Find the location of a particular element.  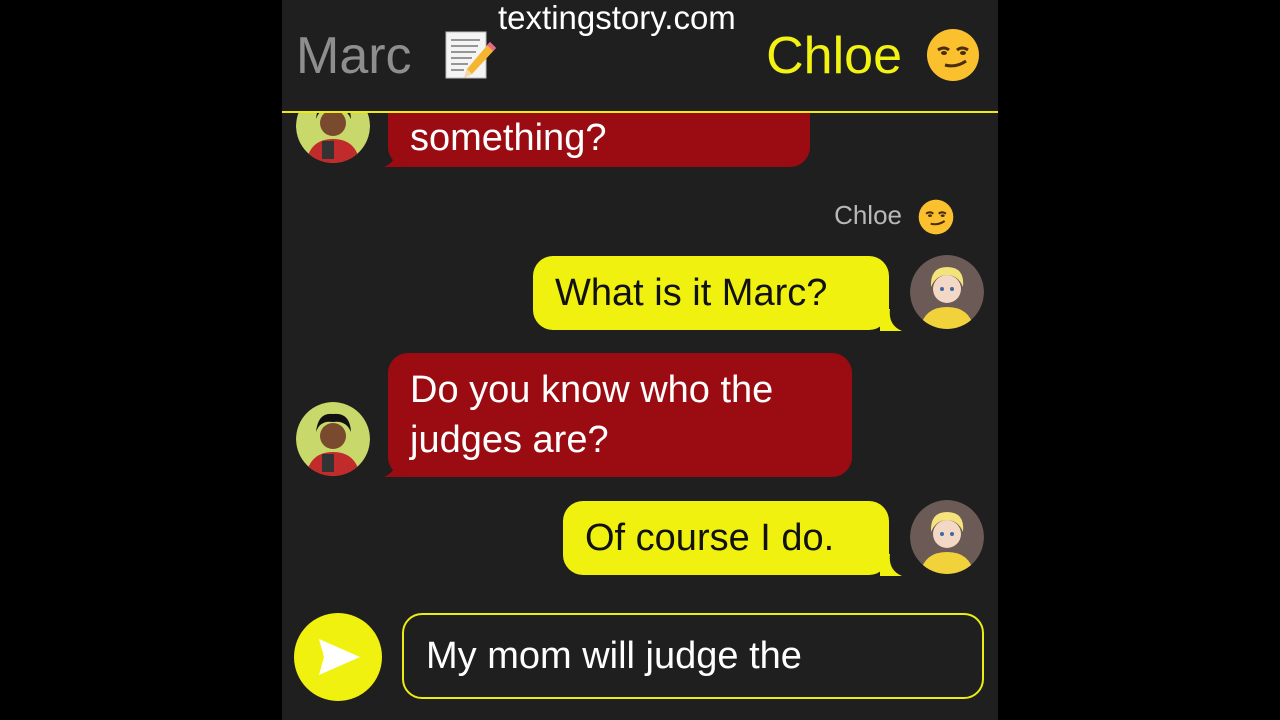

message-text: Of course I do. is located at coordinates (710, 538).